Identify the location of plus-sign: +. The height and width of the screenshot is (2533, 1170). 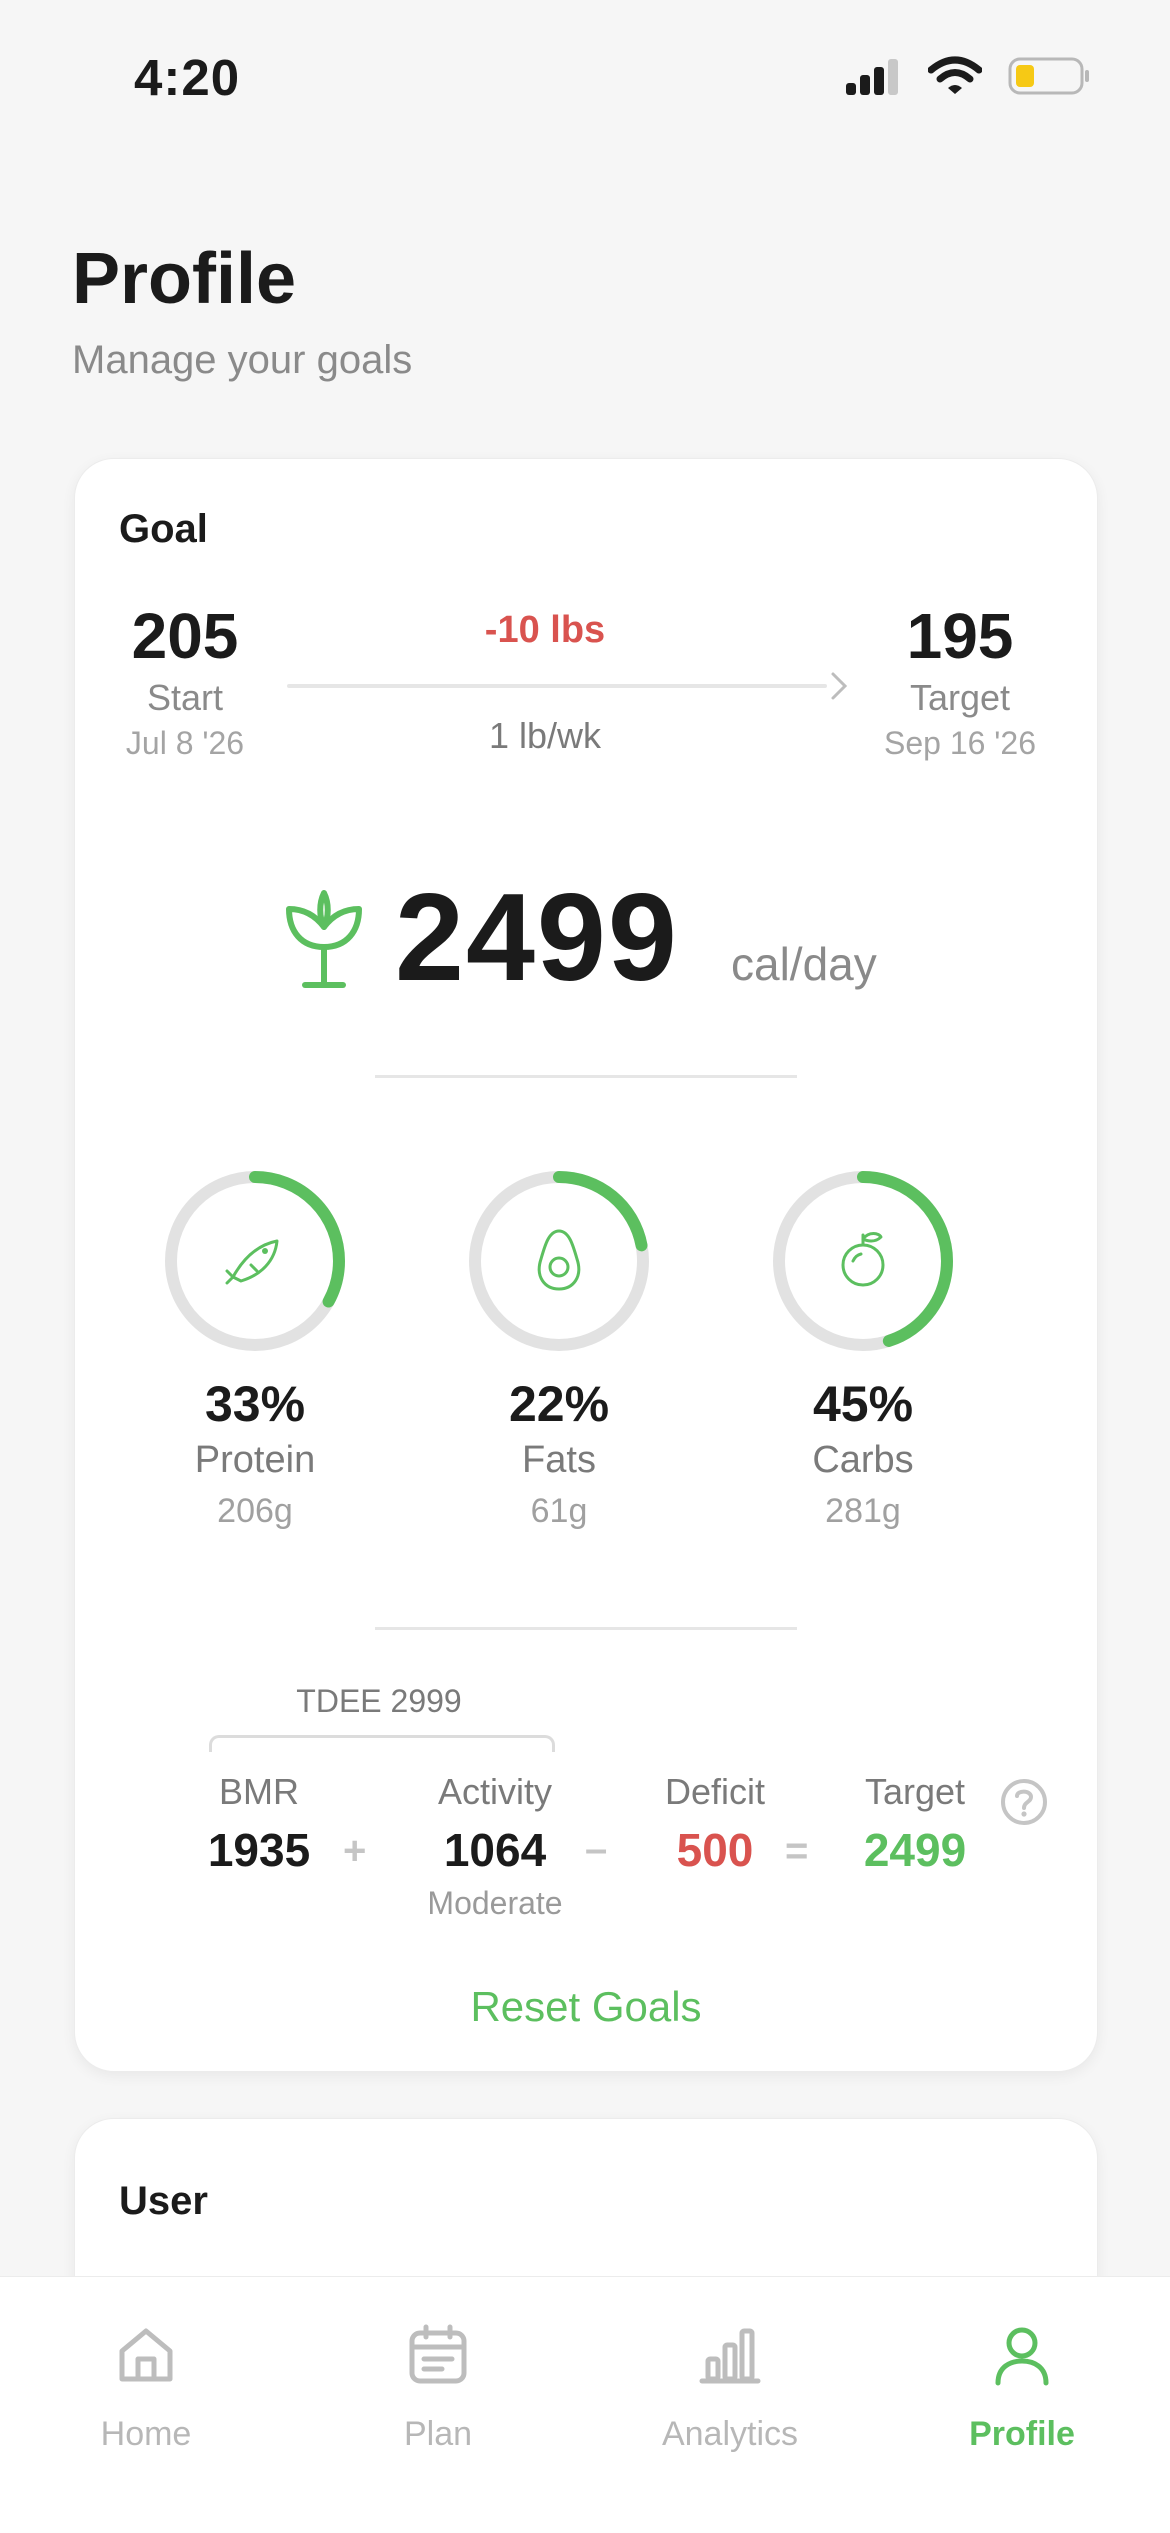
(355, 1851).